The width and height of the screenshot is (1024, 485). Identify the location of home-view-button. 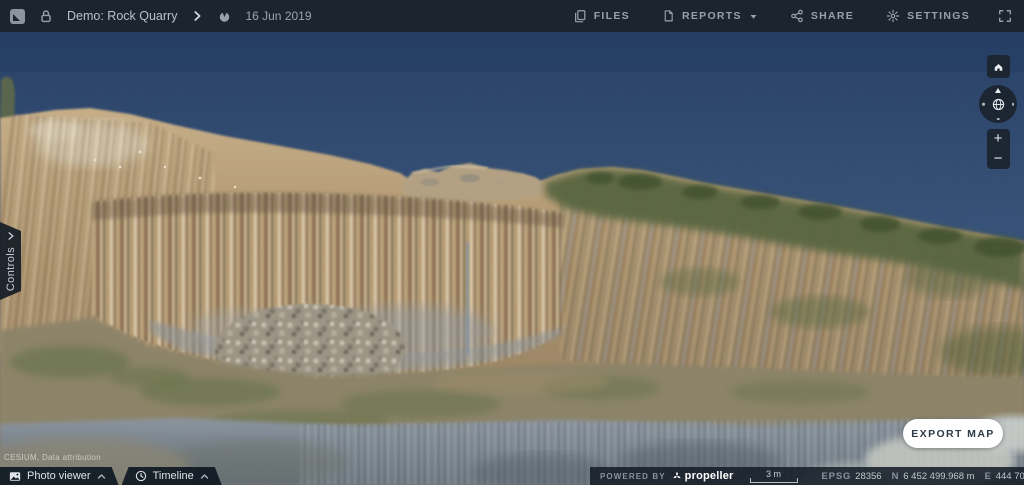
(998, 66).